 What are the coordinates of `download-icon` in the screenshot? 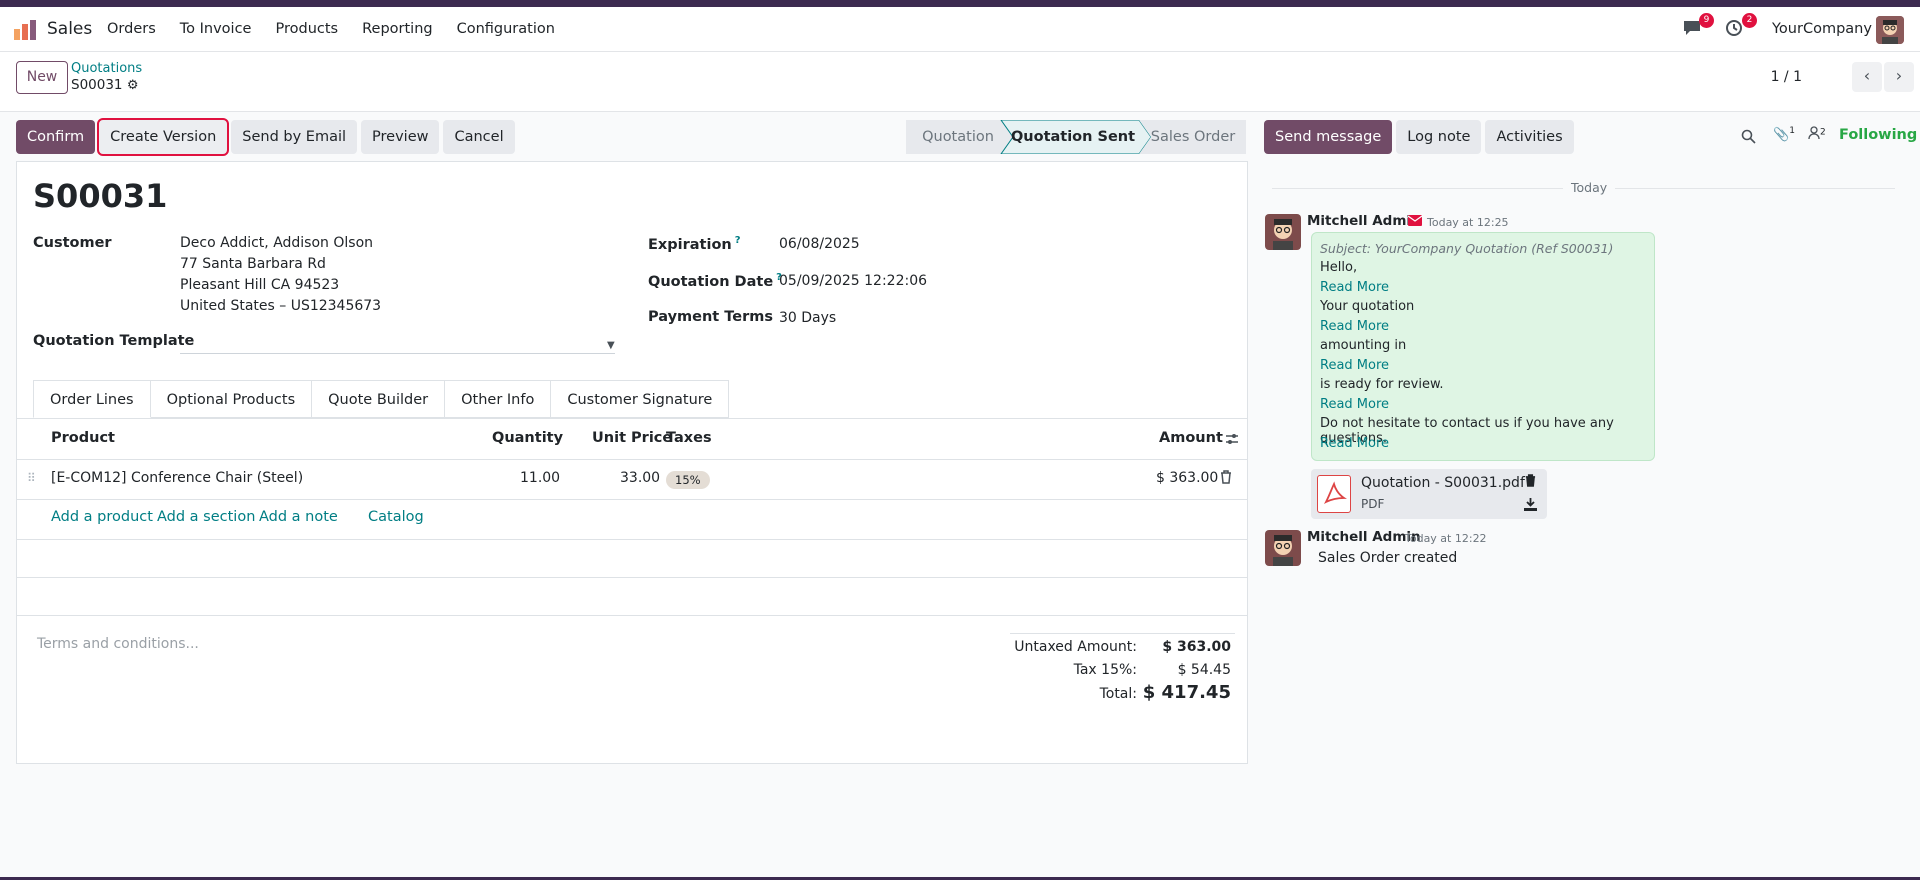 It's located at (1530, 506).